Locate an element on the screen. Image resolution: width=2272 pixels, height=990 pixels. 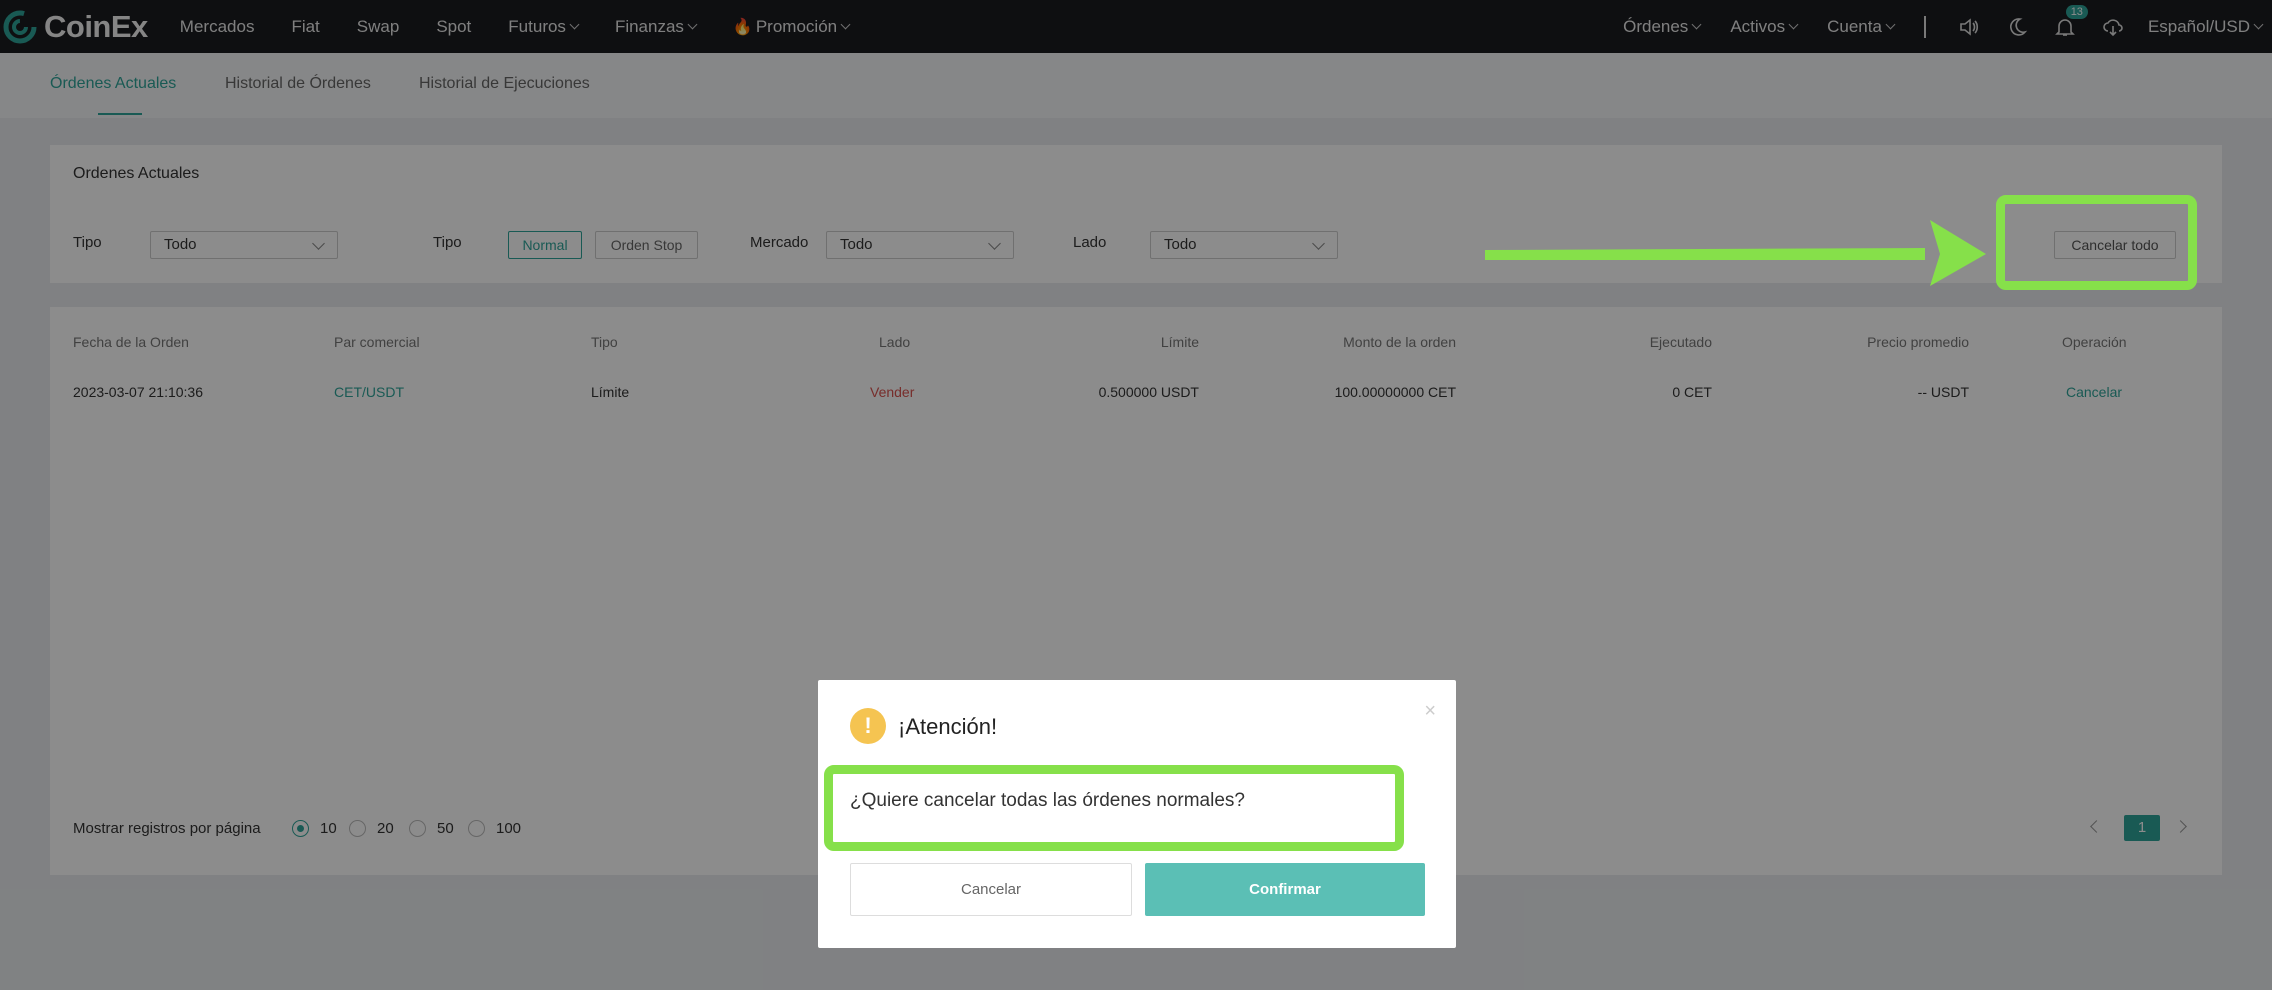
close-icon: × is located at coordinates (1430, 711).